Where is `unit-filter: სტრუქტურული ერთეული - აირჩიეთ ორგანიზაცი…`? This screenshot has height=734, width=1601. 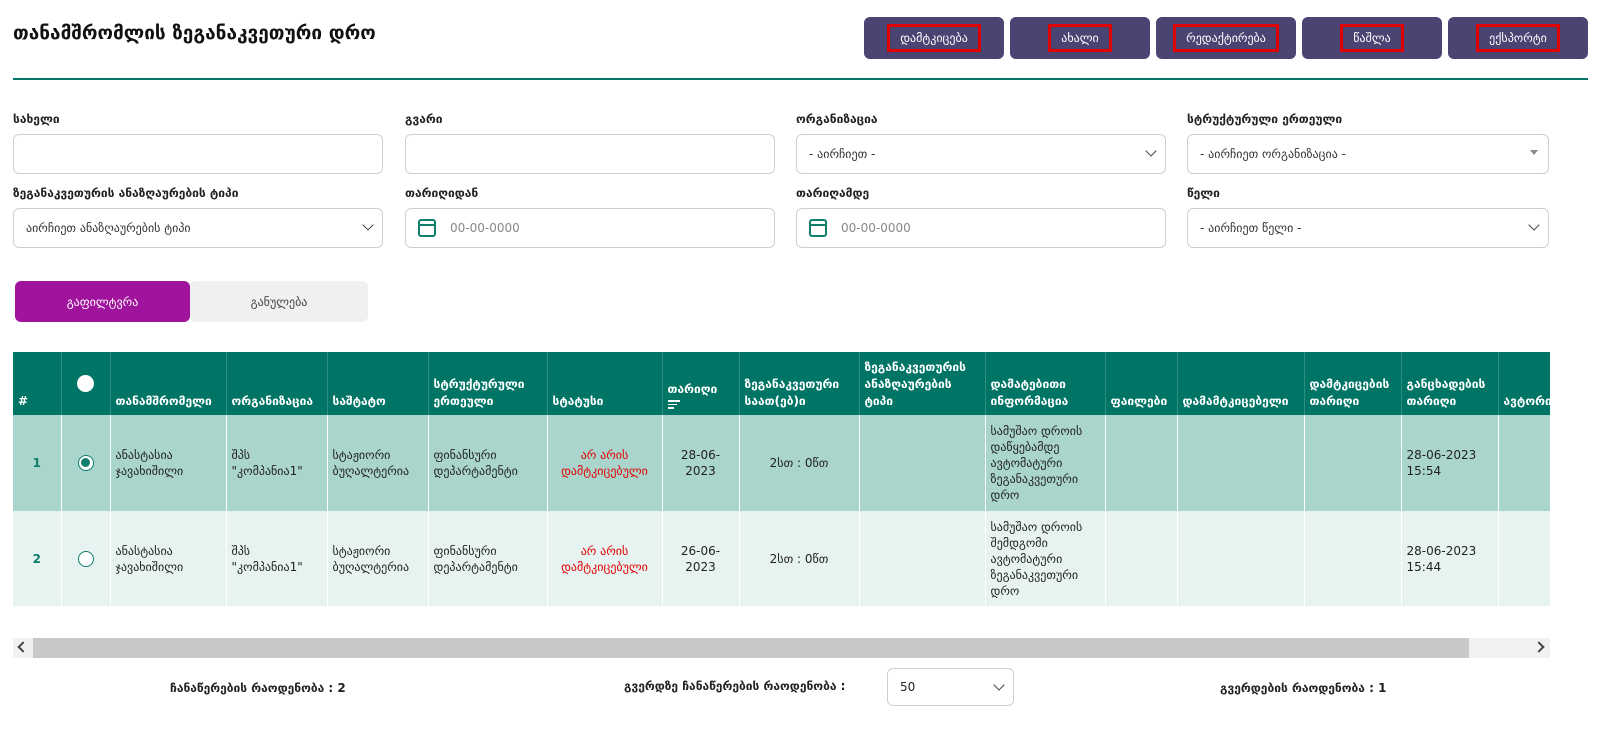 unit-filter: სტრუქტურული ერთეული - აირჩიეთ ორგანიზაცი… is located at coordinates (1368, 143).